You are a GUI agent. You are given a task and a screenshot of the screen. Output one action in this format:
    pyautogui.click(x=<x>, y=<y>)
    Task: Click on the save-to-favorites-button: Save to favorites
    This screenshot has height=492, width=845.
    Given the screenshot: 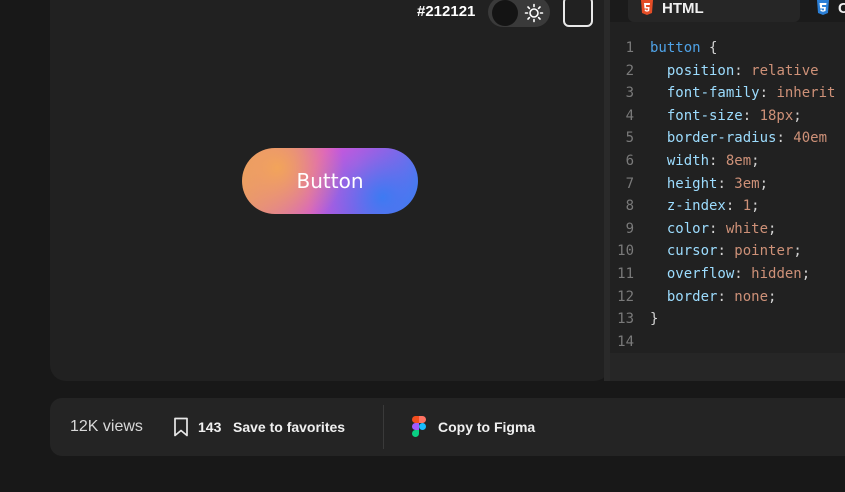 What is the action you would take?
    pyautogui.click(x=289, y=427)
    